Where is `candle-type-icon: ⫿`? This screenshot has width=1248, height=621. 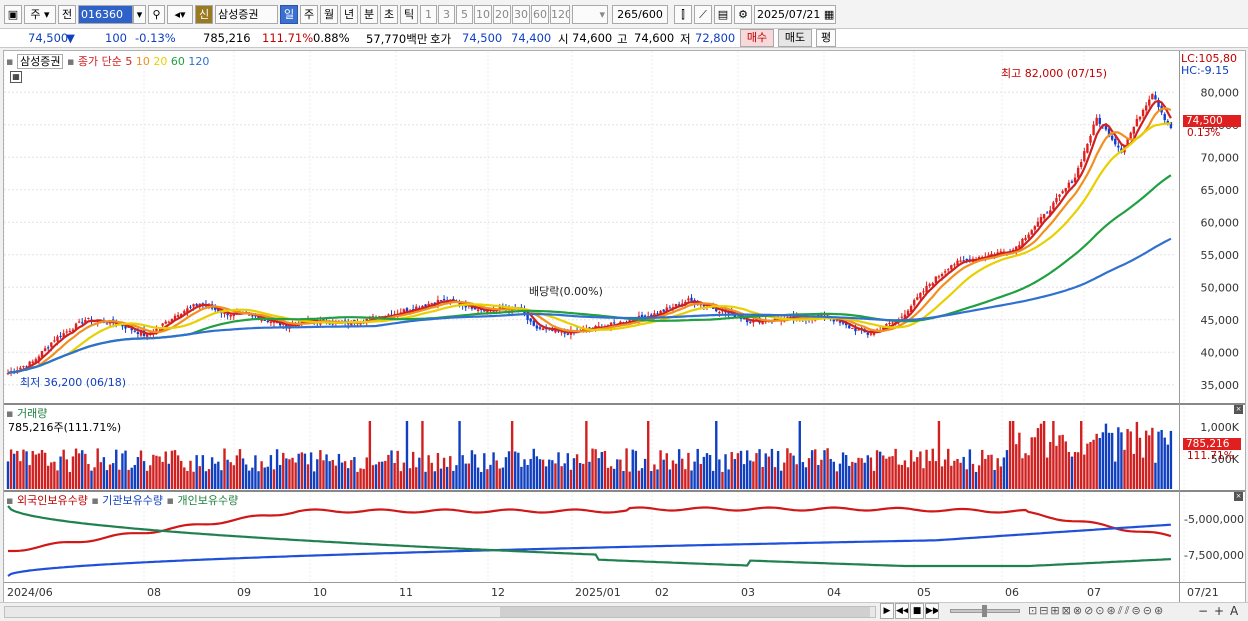 candle-type-icon: ⫿ is located at coordinates (683, 14).